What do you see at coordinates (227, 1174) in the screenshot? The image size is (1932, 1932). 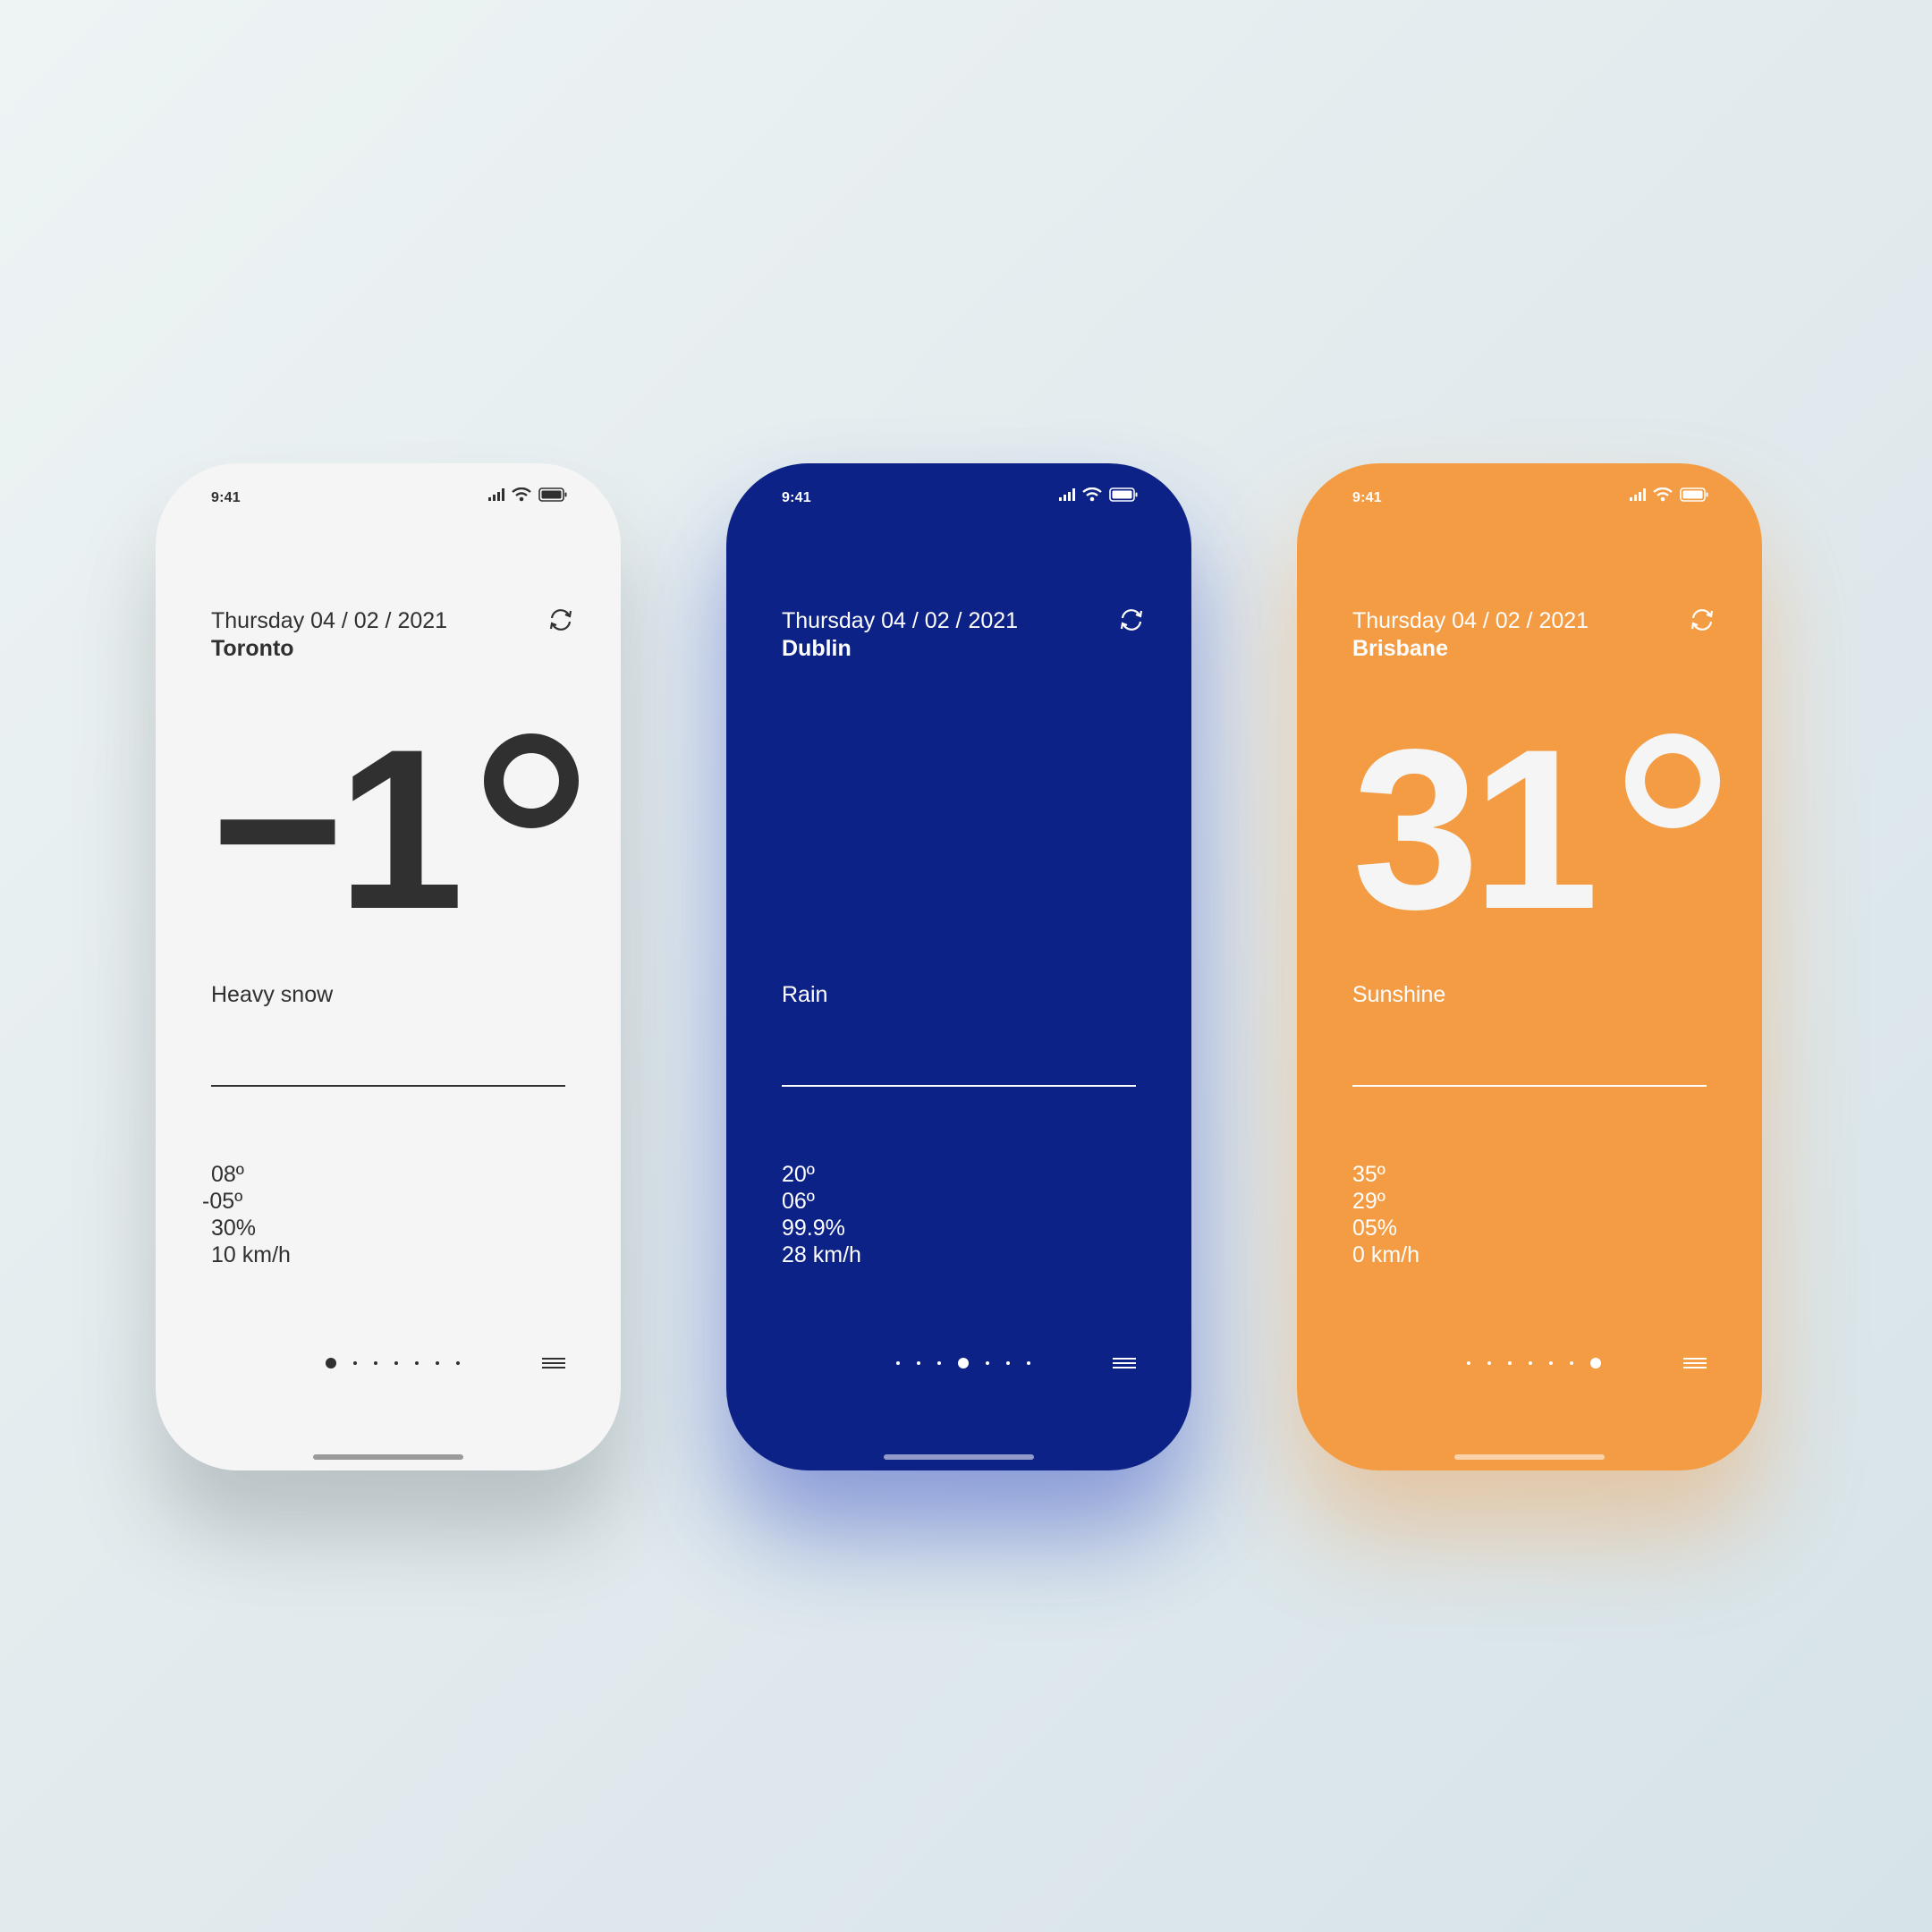 I see `stat-high: 08º` at bounding box center [227, 1174].